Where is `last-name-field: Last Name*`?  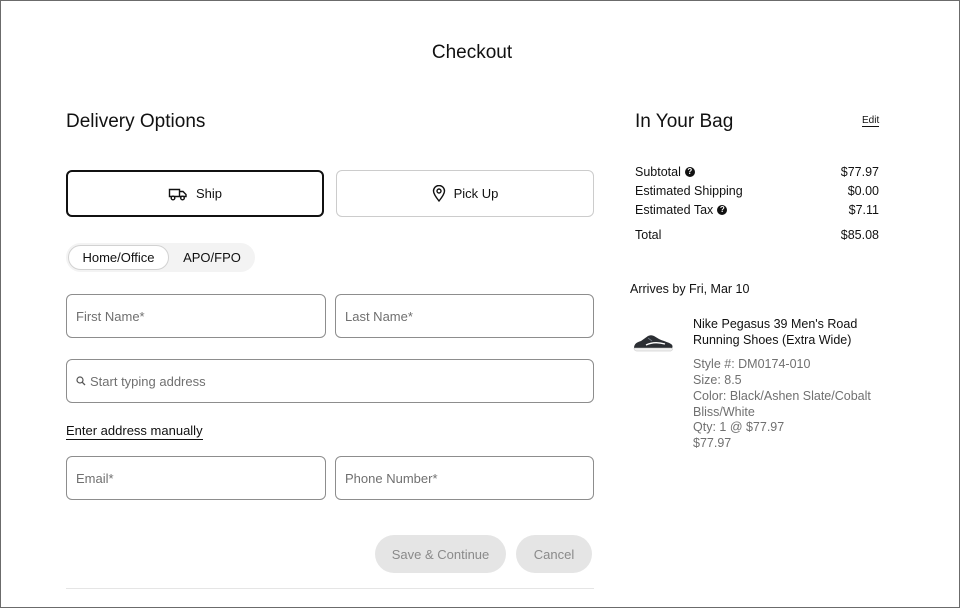
last-name-field: Last Name* is located at coordinates (464, 316).